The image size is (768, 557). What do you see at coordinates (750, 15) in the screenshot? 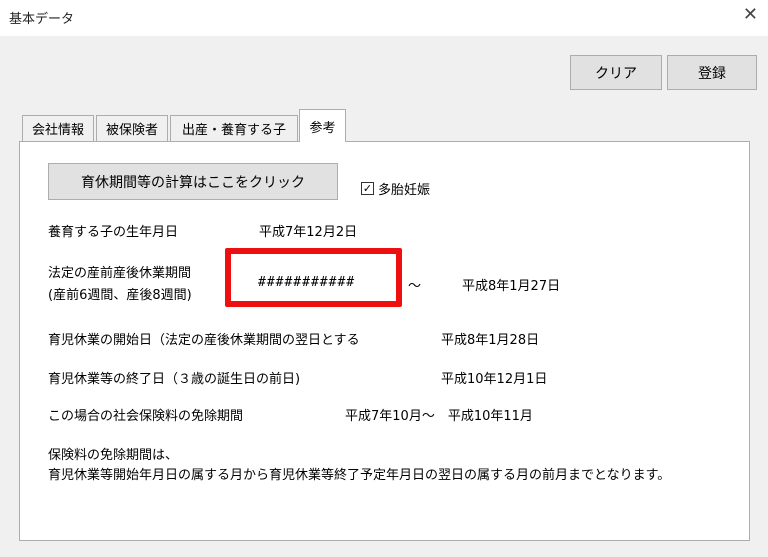
I see `close-icon: ✕` at bounding box center [750, 15].